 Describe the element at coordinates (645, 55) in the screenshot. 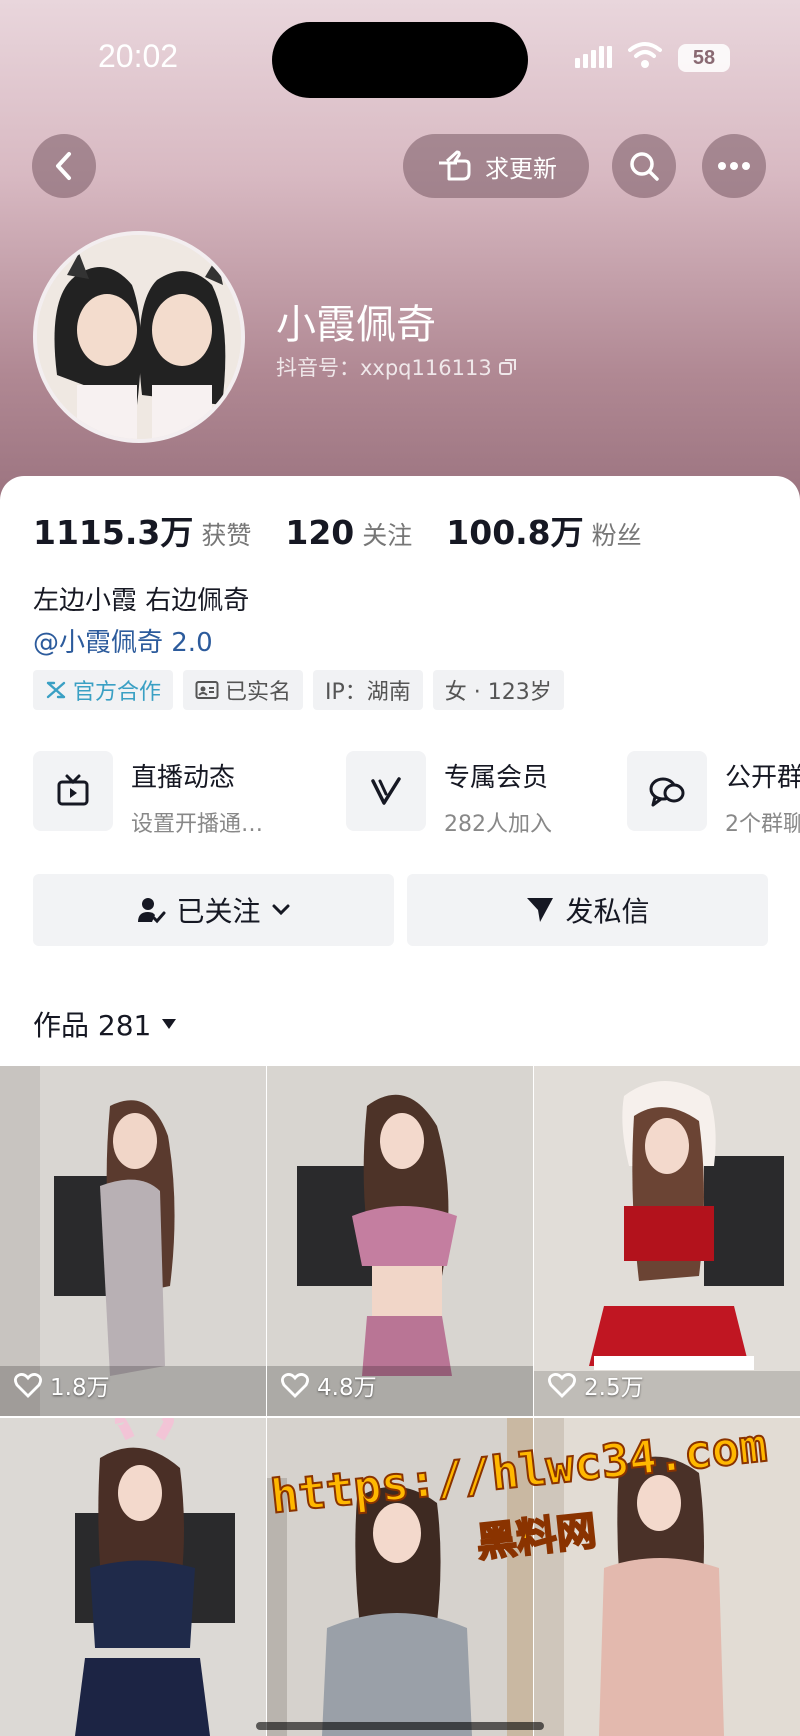

I see `wifi-icon` at that location.